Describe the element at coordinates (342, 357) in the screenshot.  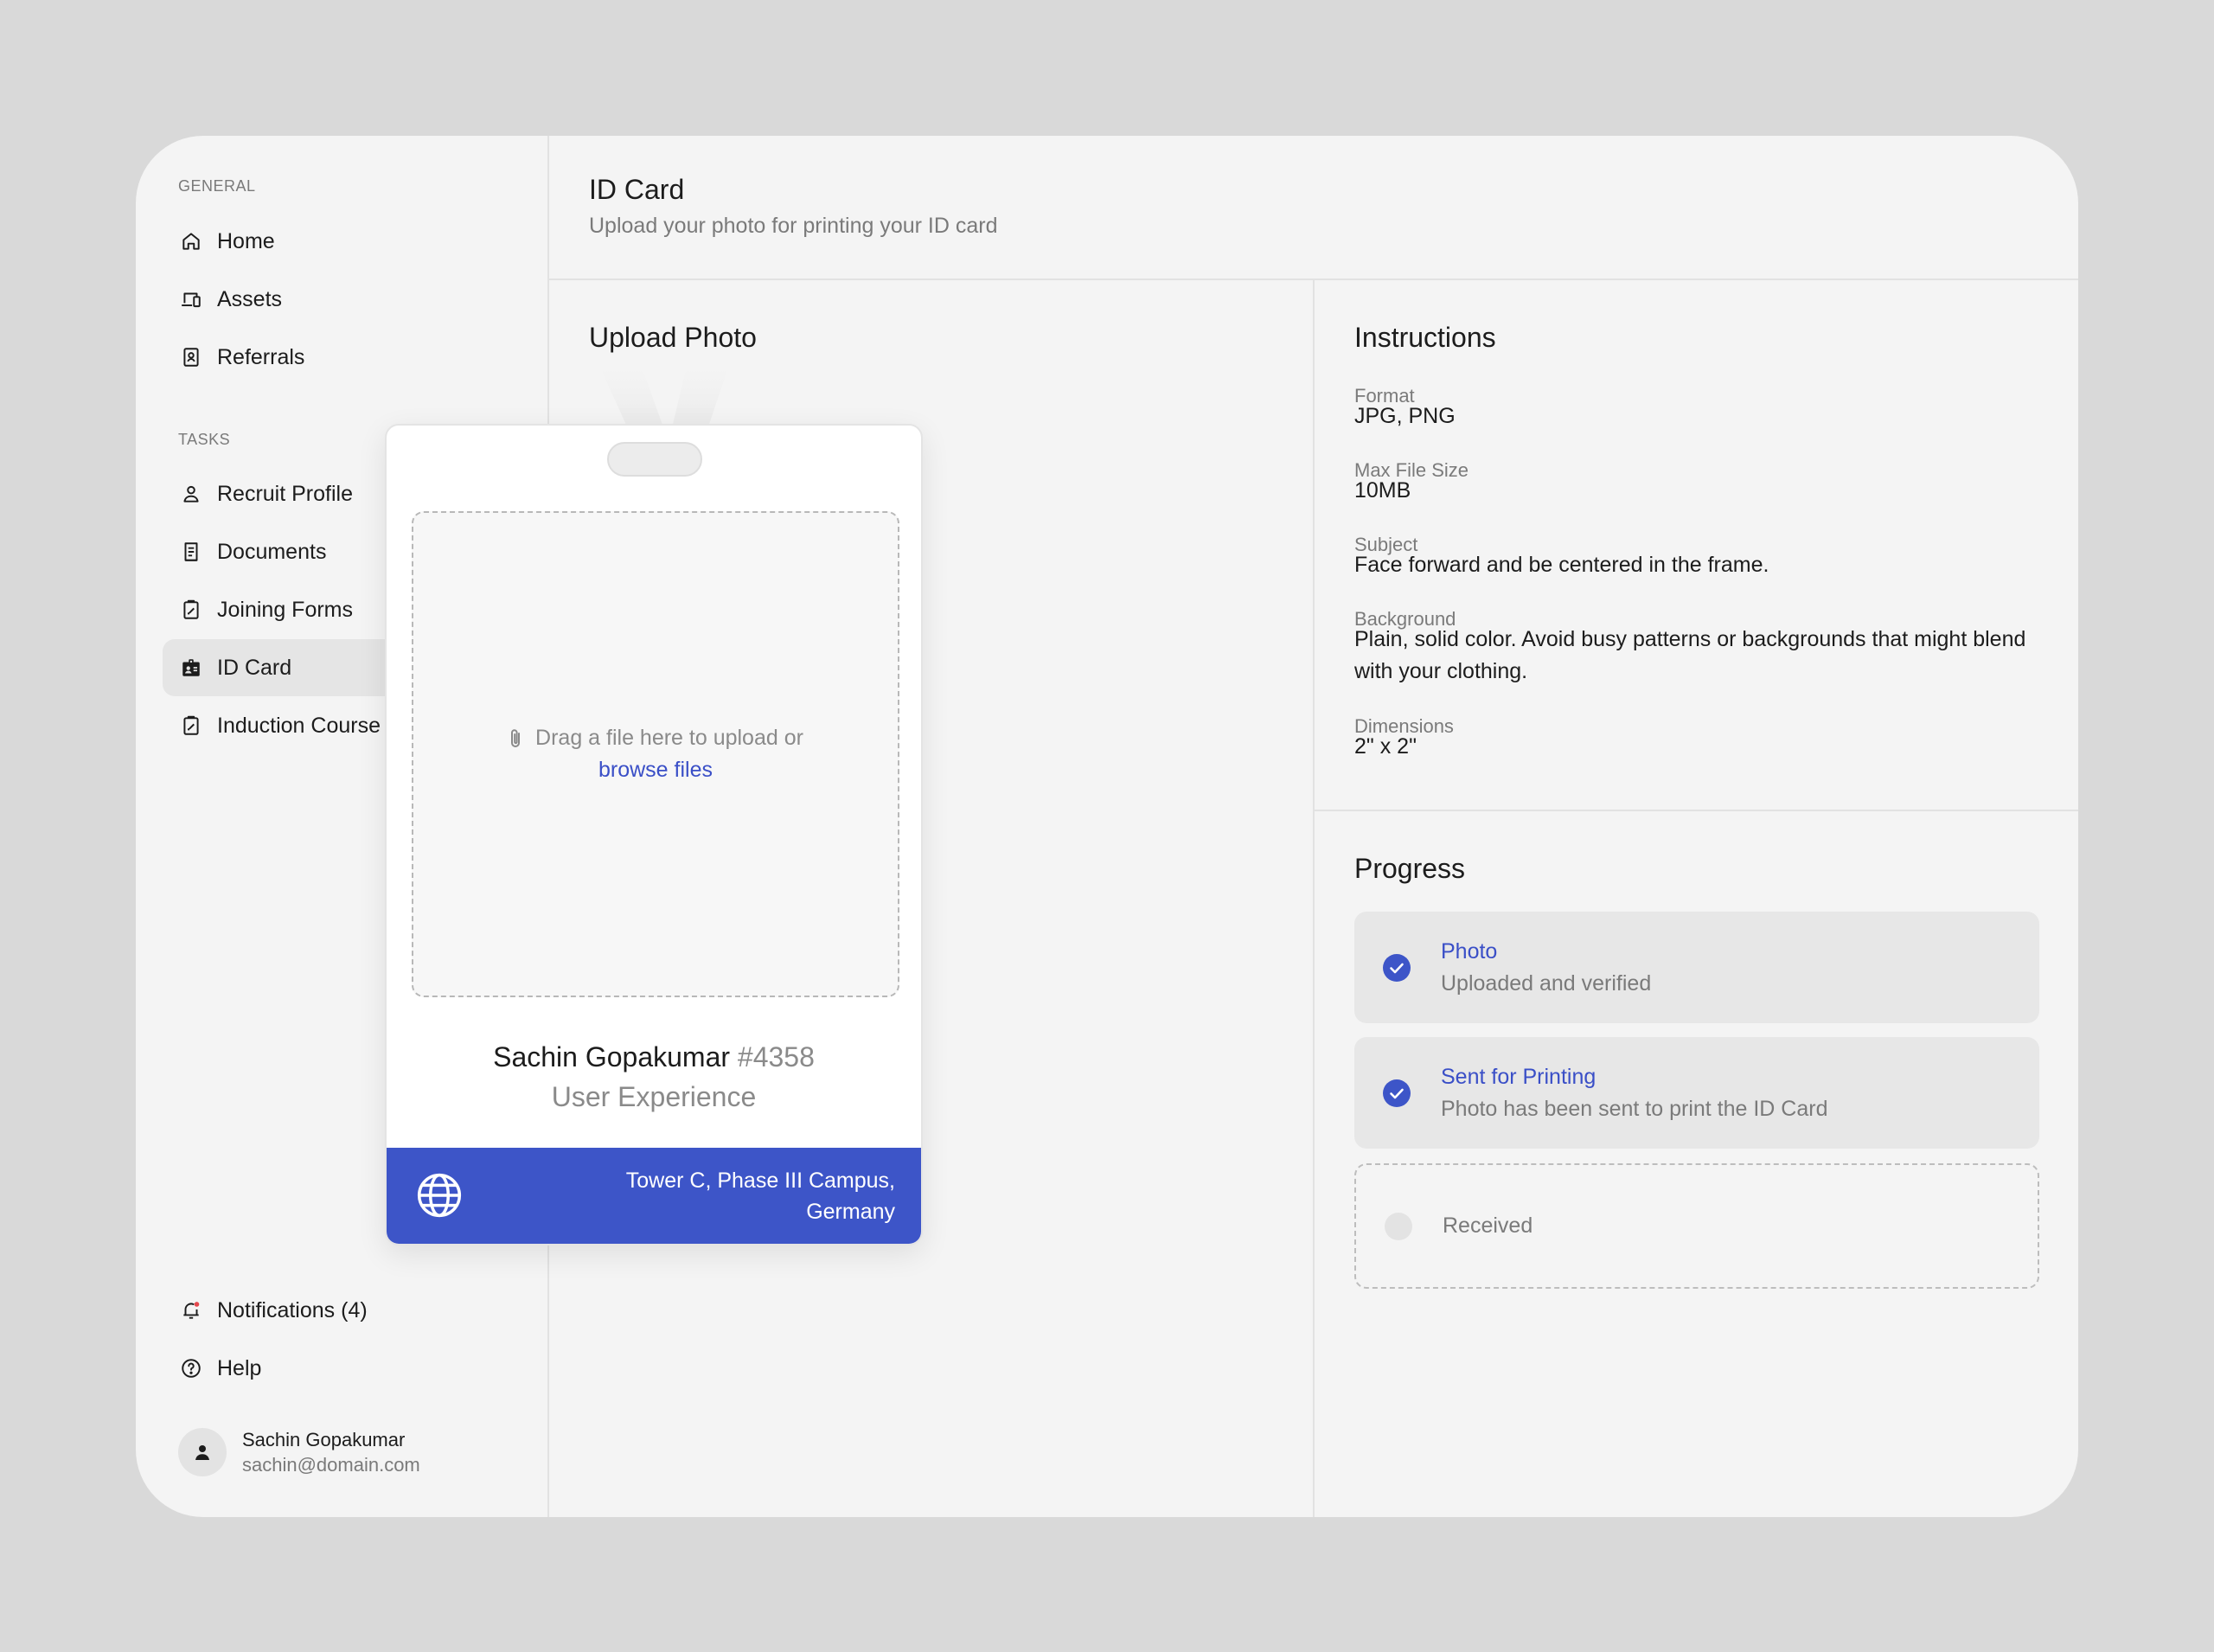
I see `sidebar-item-referrals: Referrals` at that location.